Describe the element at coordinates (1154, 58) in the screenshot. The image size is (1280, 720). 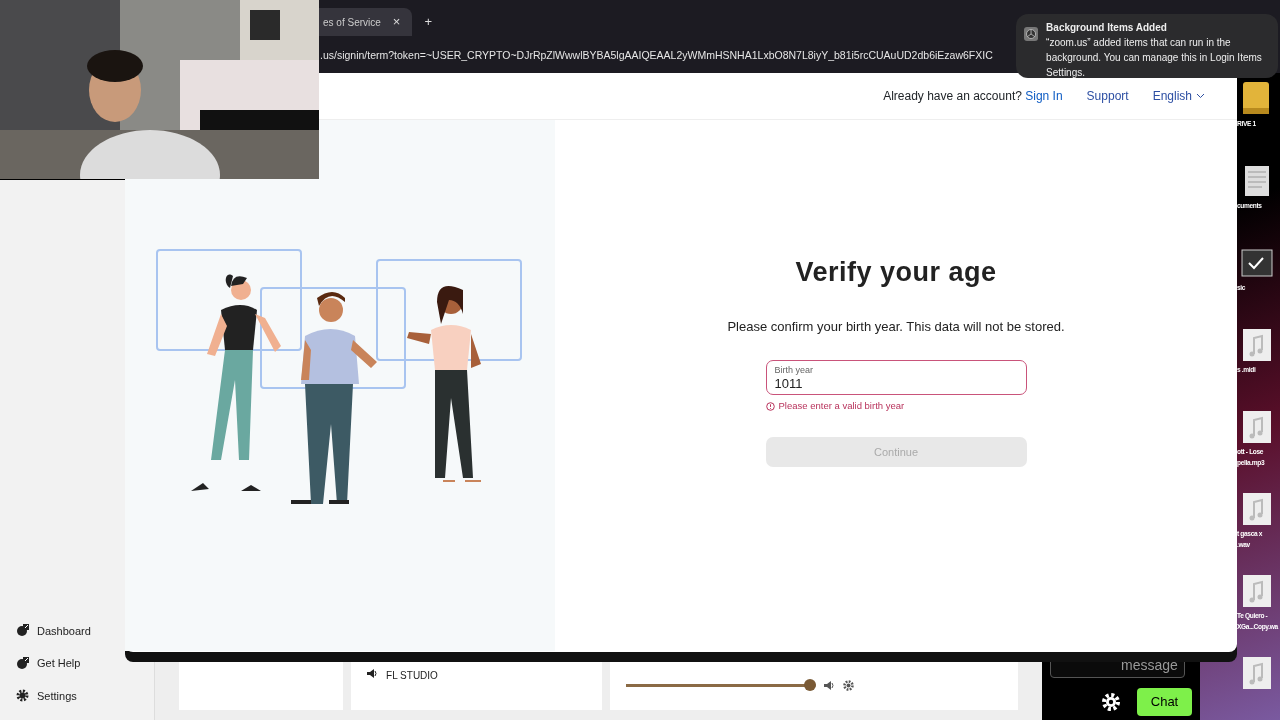
I see `notification-message: “zoom.us” added items that can run in the background. You can manage this in Login Items Settings.` at that location.